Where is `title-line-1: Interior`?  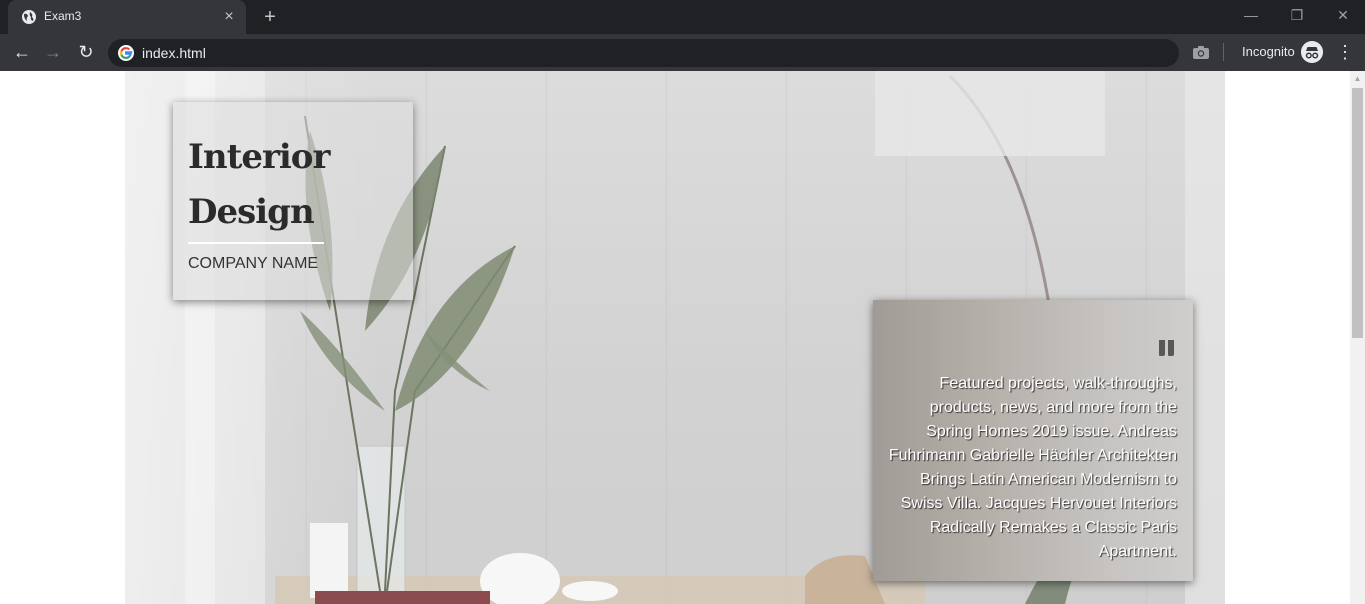 title-line-1: Interior is located at coordinates (259, 157).